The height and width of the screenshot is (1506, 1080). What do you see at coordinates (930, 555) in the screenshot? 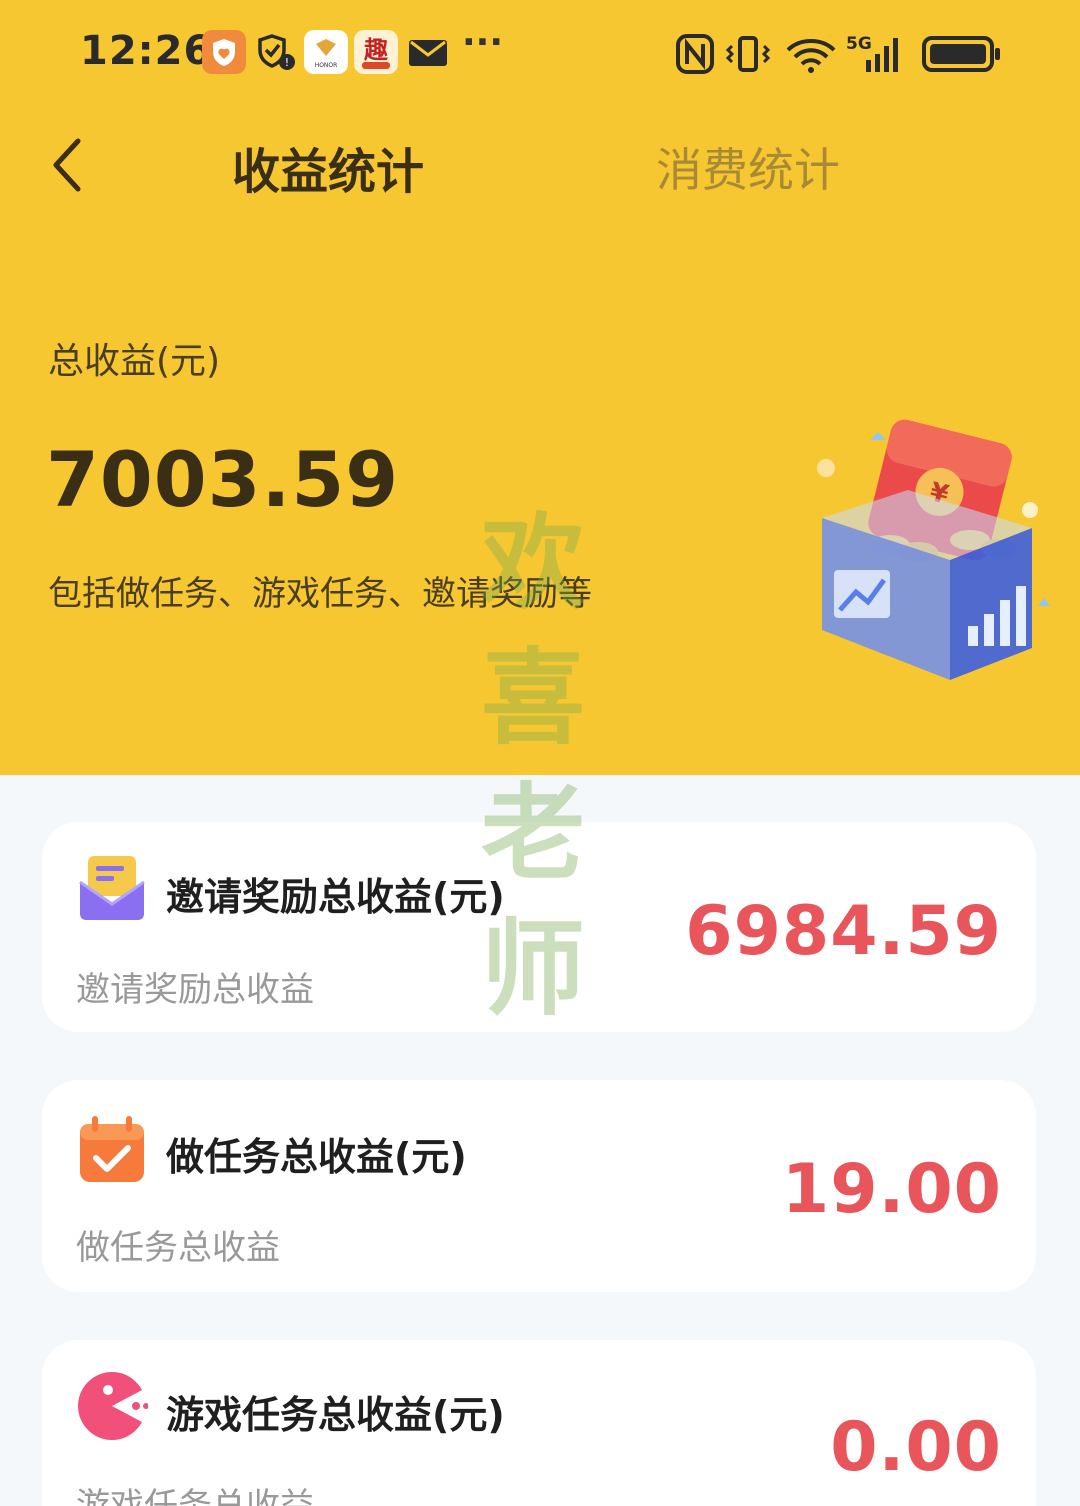
I see `red-packet-box-illustration: ¥` at bounding box center [930, 555].